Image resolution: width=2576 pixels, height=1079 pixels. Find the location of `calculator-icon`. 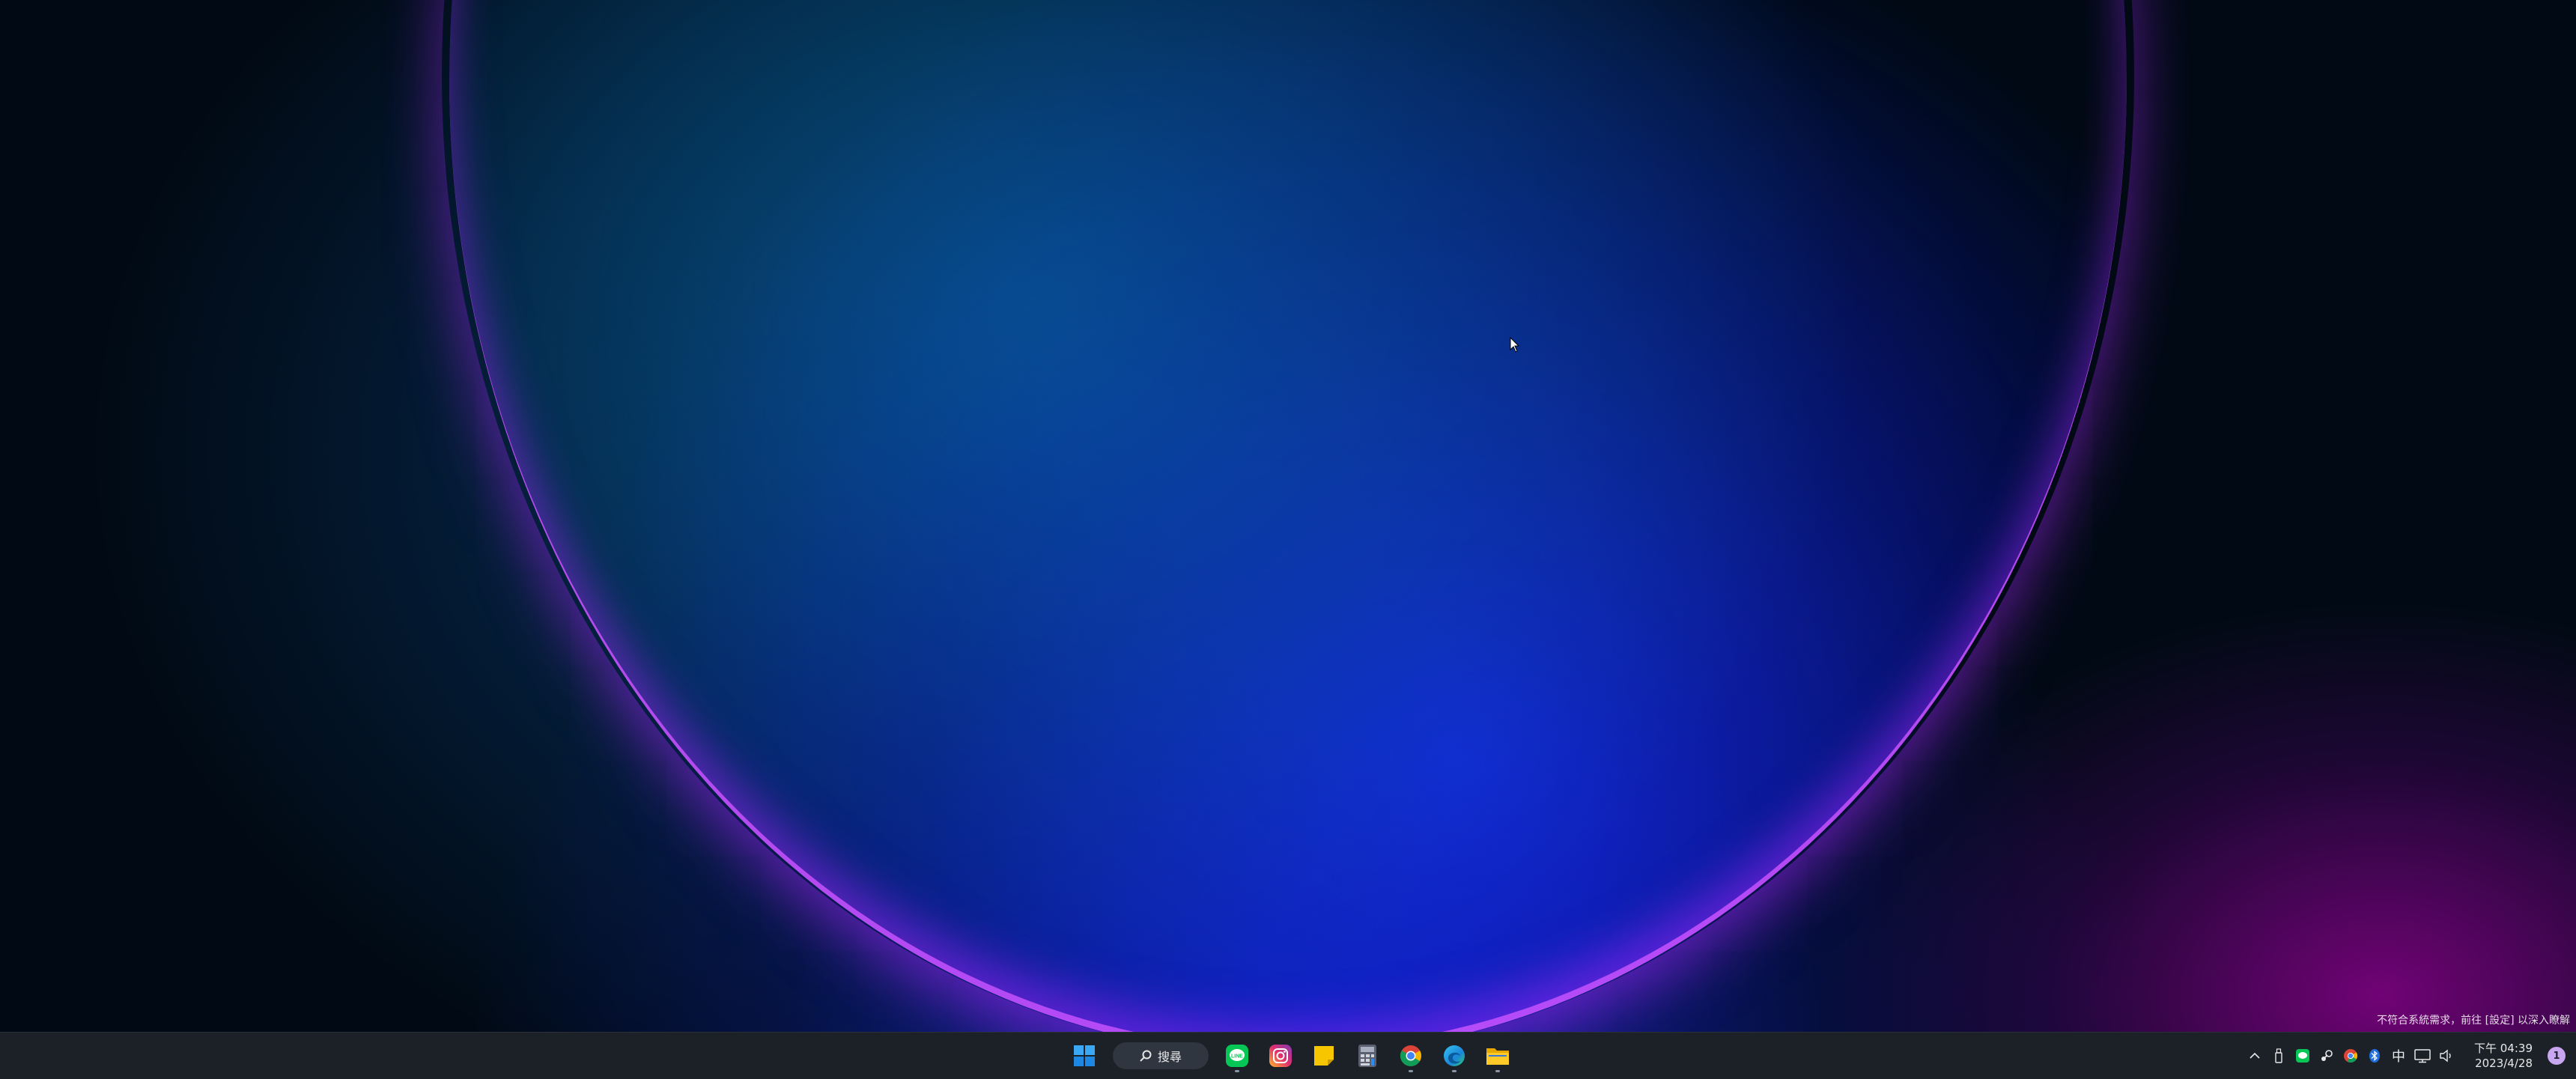

calculator-icon is located at coordinates (1367, 1056).